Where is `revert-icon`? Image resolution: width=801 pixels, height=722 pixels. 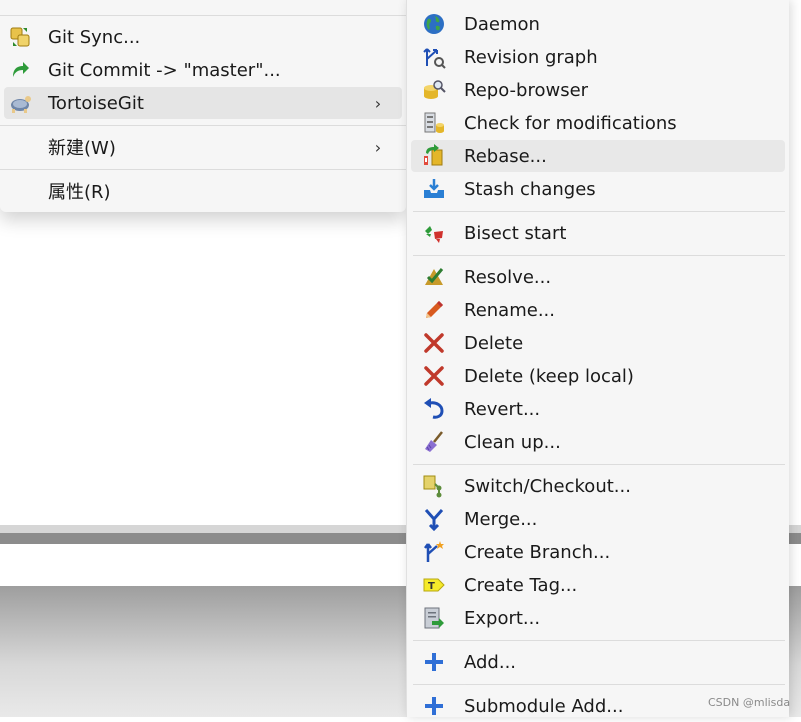 revert-icon is located at coordinates (434, 409).